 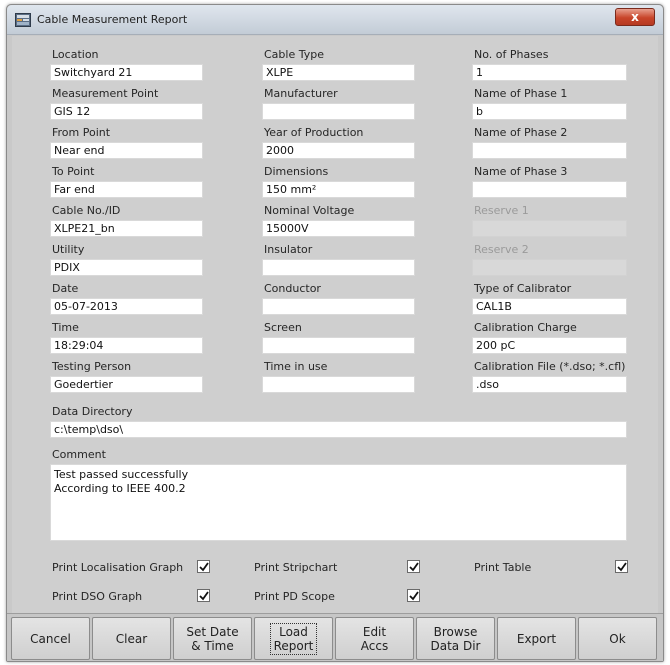 What do you see at coordinates (338, 111) in the screenshot?
I see `manufacturer-input` at bounding box center [338, 111].